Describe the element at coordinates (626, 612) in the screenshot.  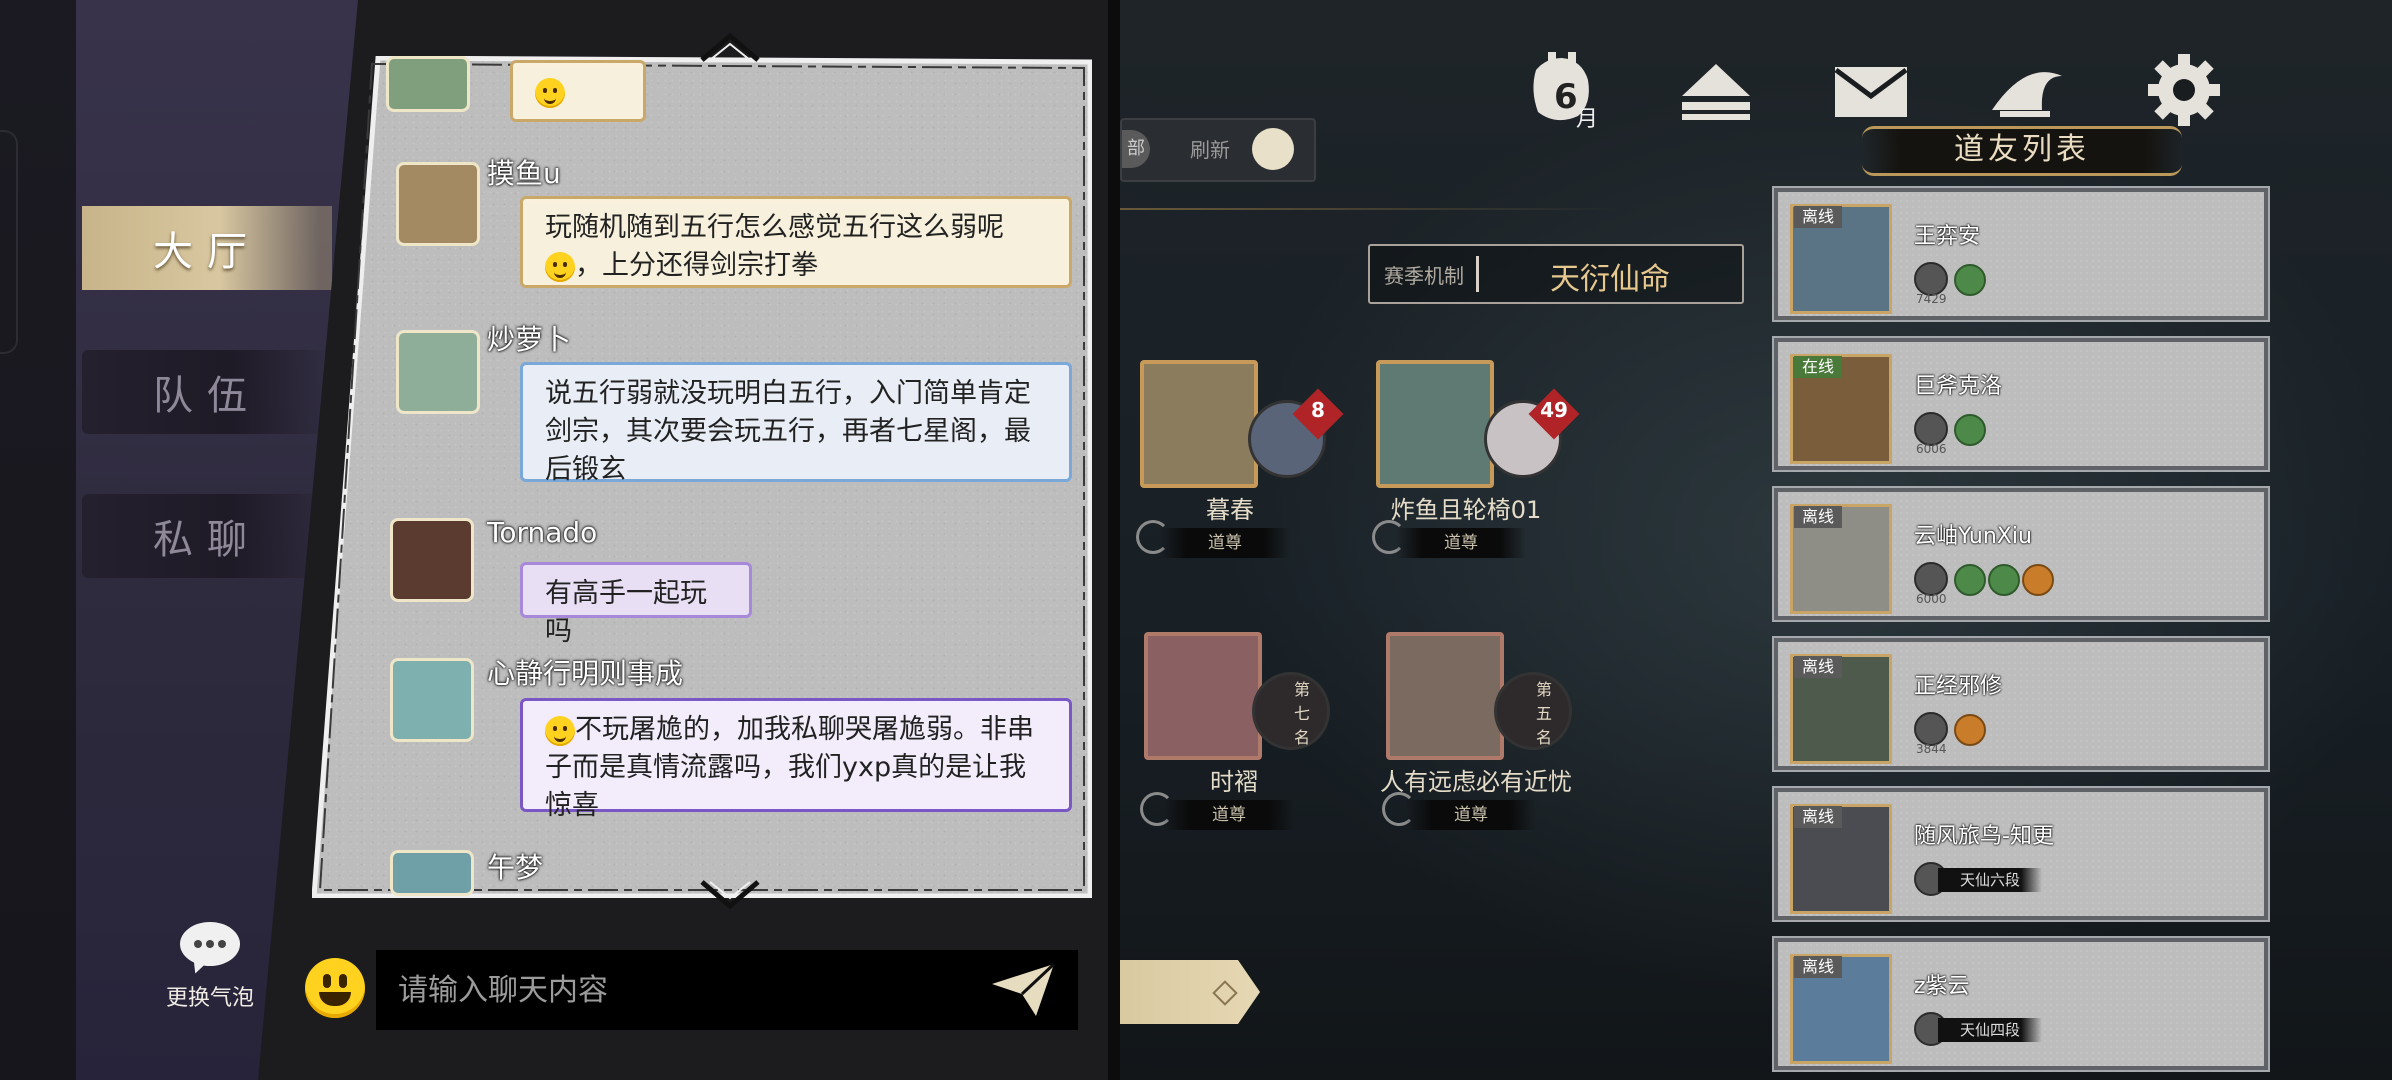
I see `message-text: 有高手一起玩吗` at that location.